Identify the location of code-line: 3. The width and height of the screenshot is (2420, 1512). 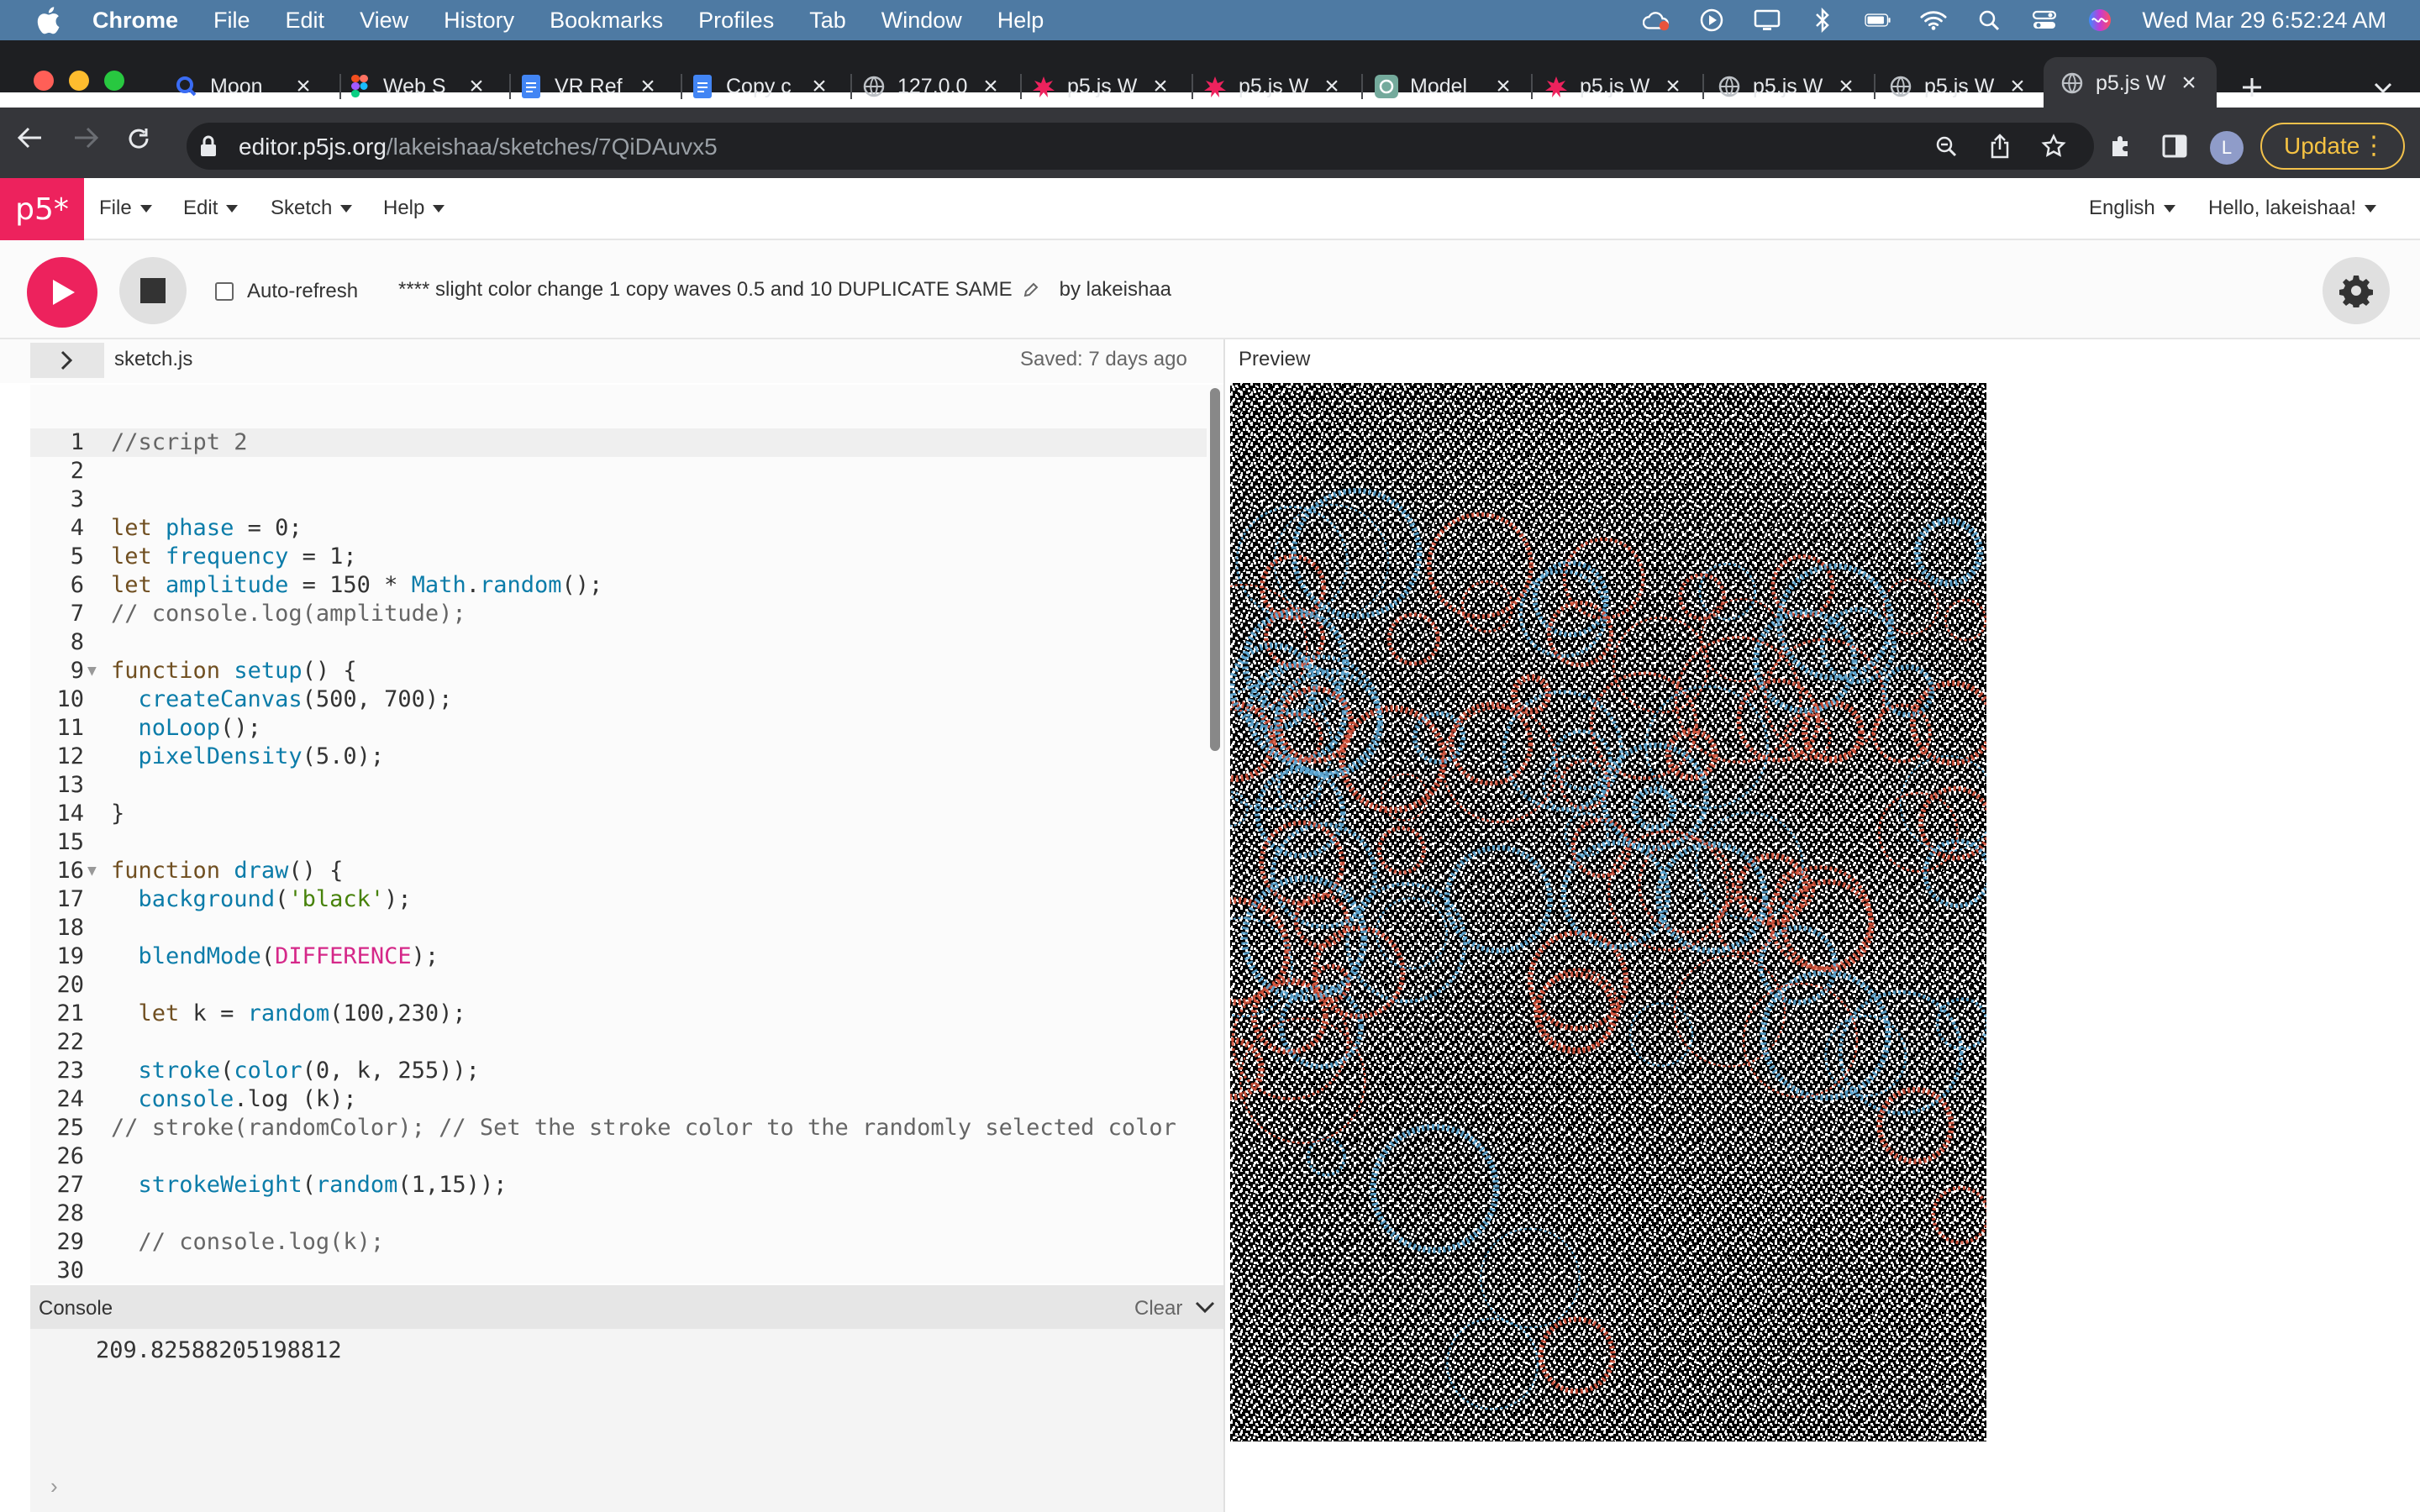
(618, 500).